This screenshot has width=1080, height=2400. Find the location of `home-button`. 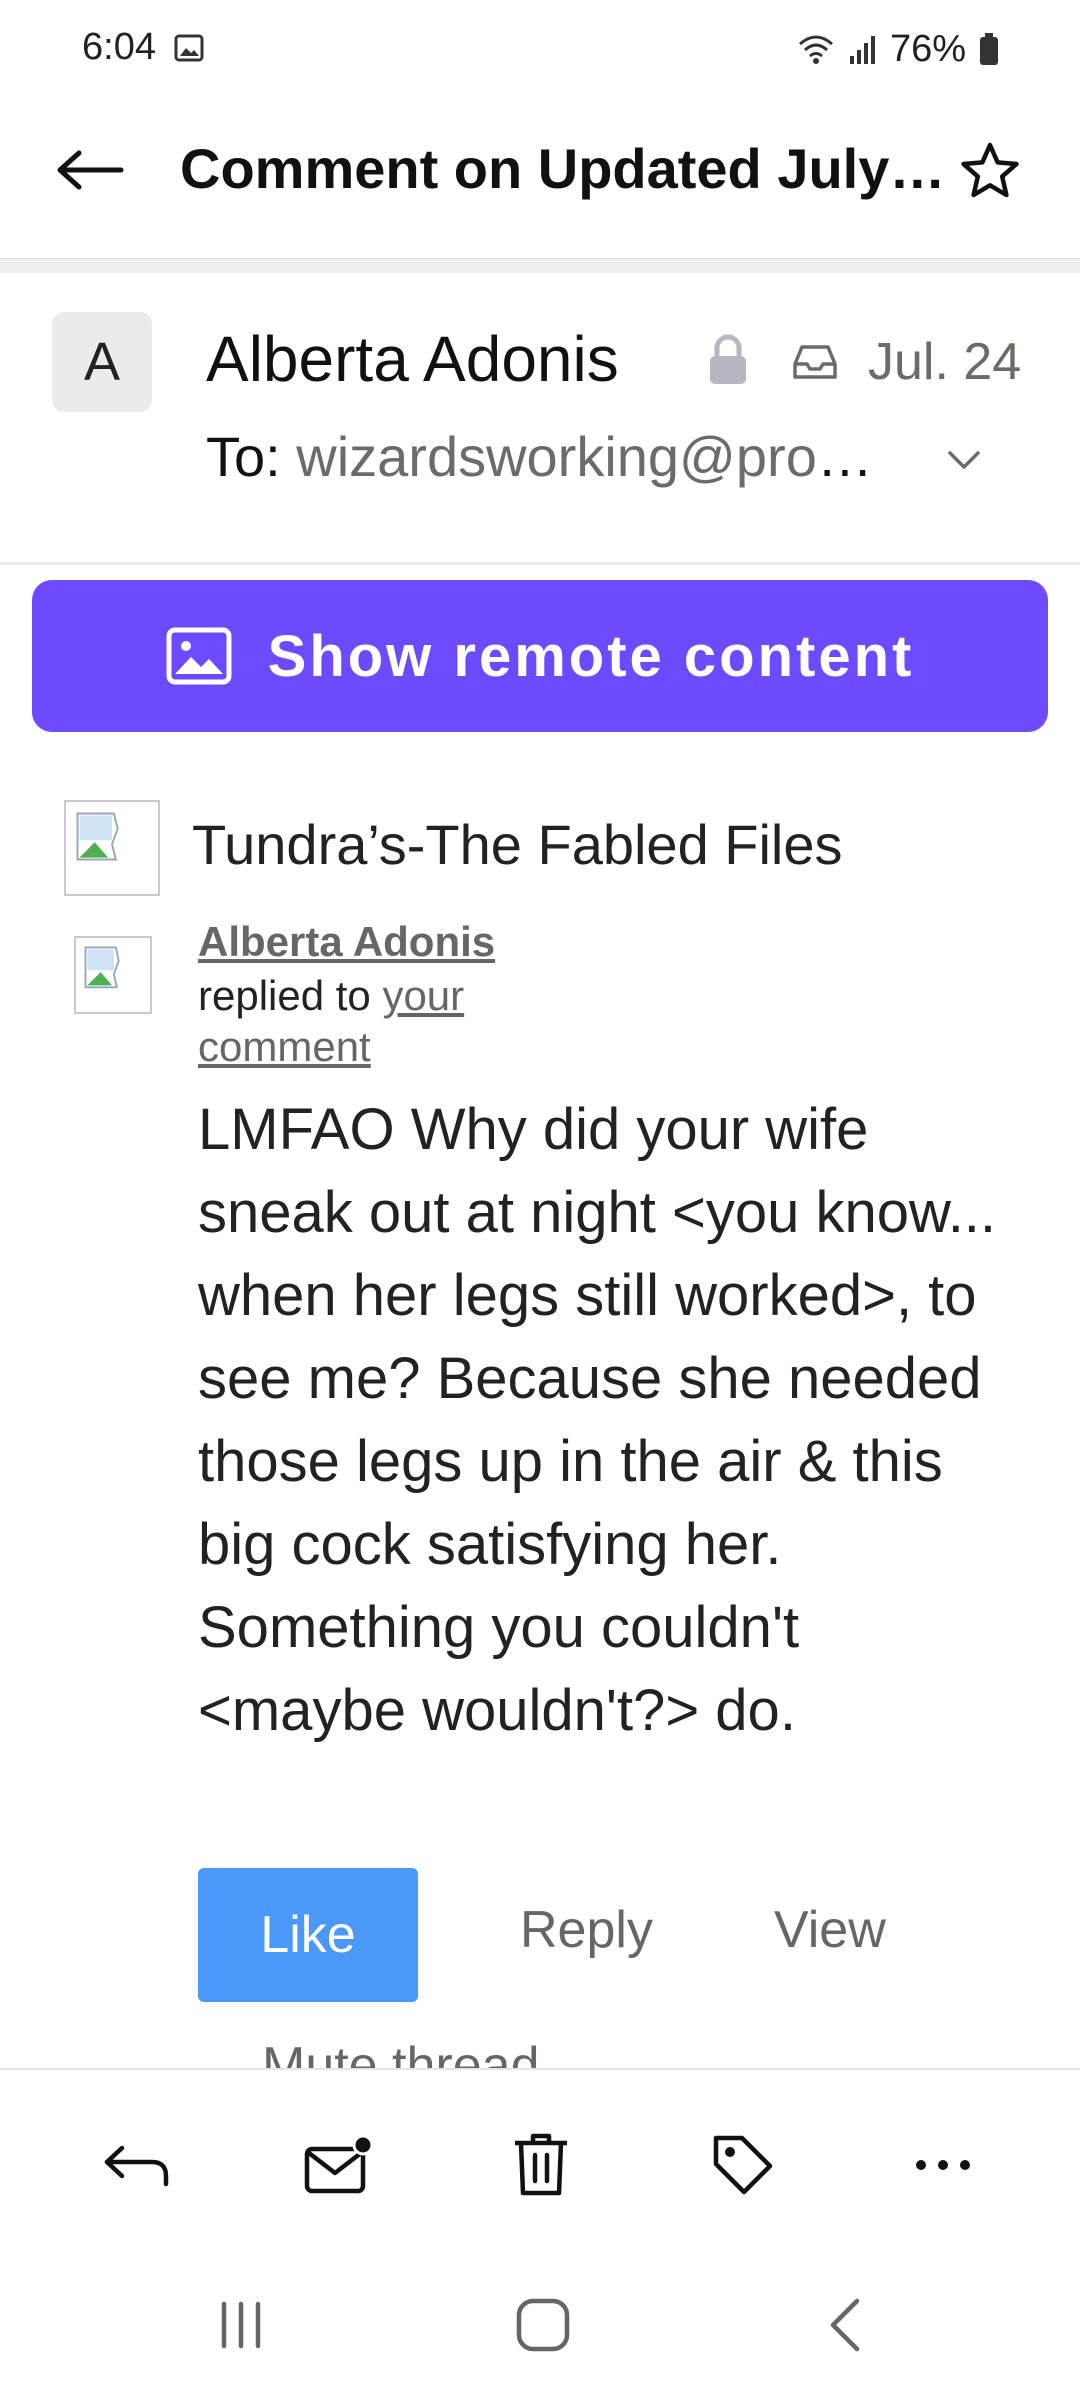

home-button is located at coordinates (543, 2325).